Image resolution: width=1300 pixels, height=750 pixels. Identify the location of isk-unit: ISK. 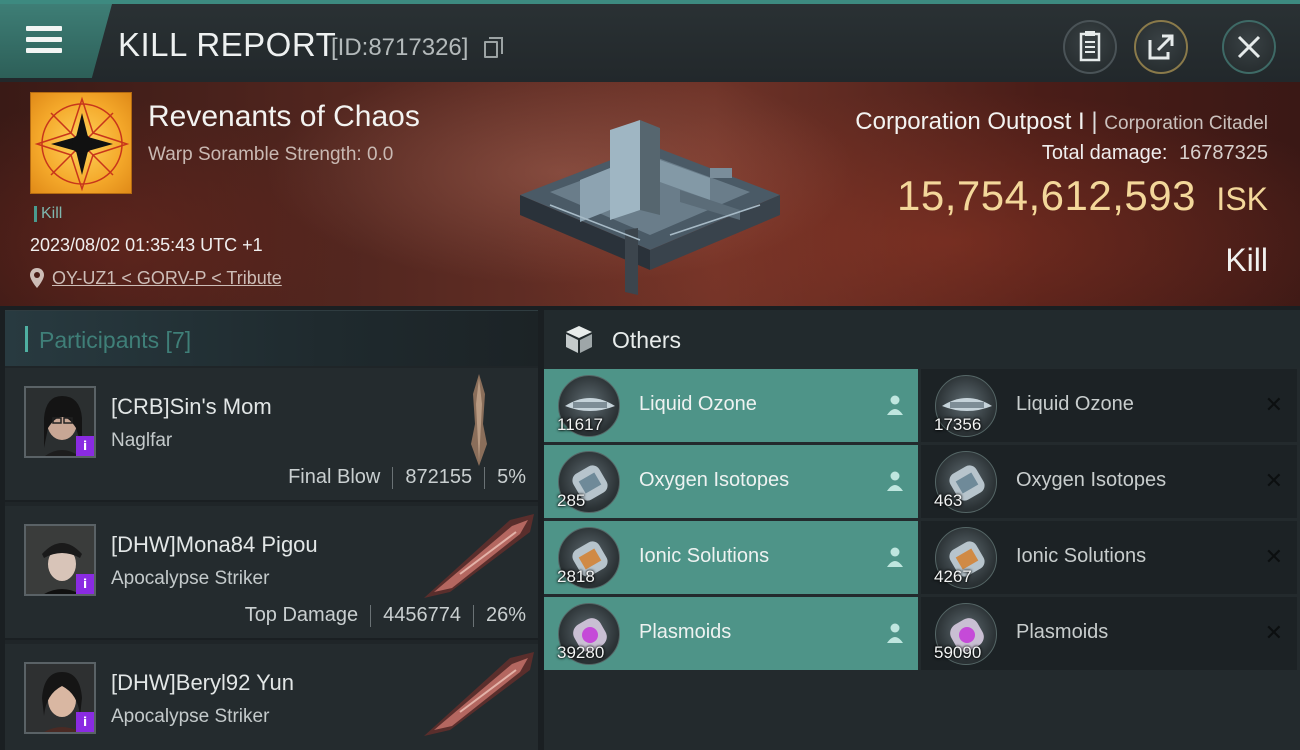
(1242, 199).